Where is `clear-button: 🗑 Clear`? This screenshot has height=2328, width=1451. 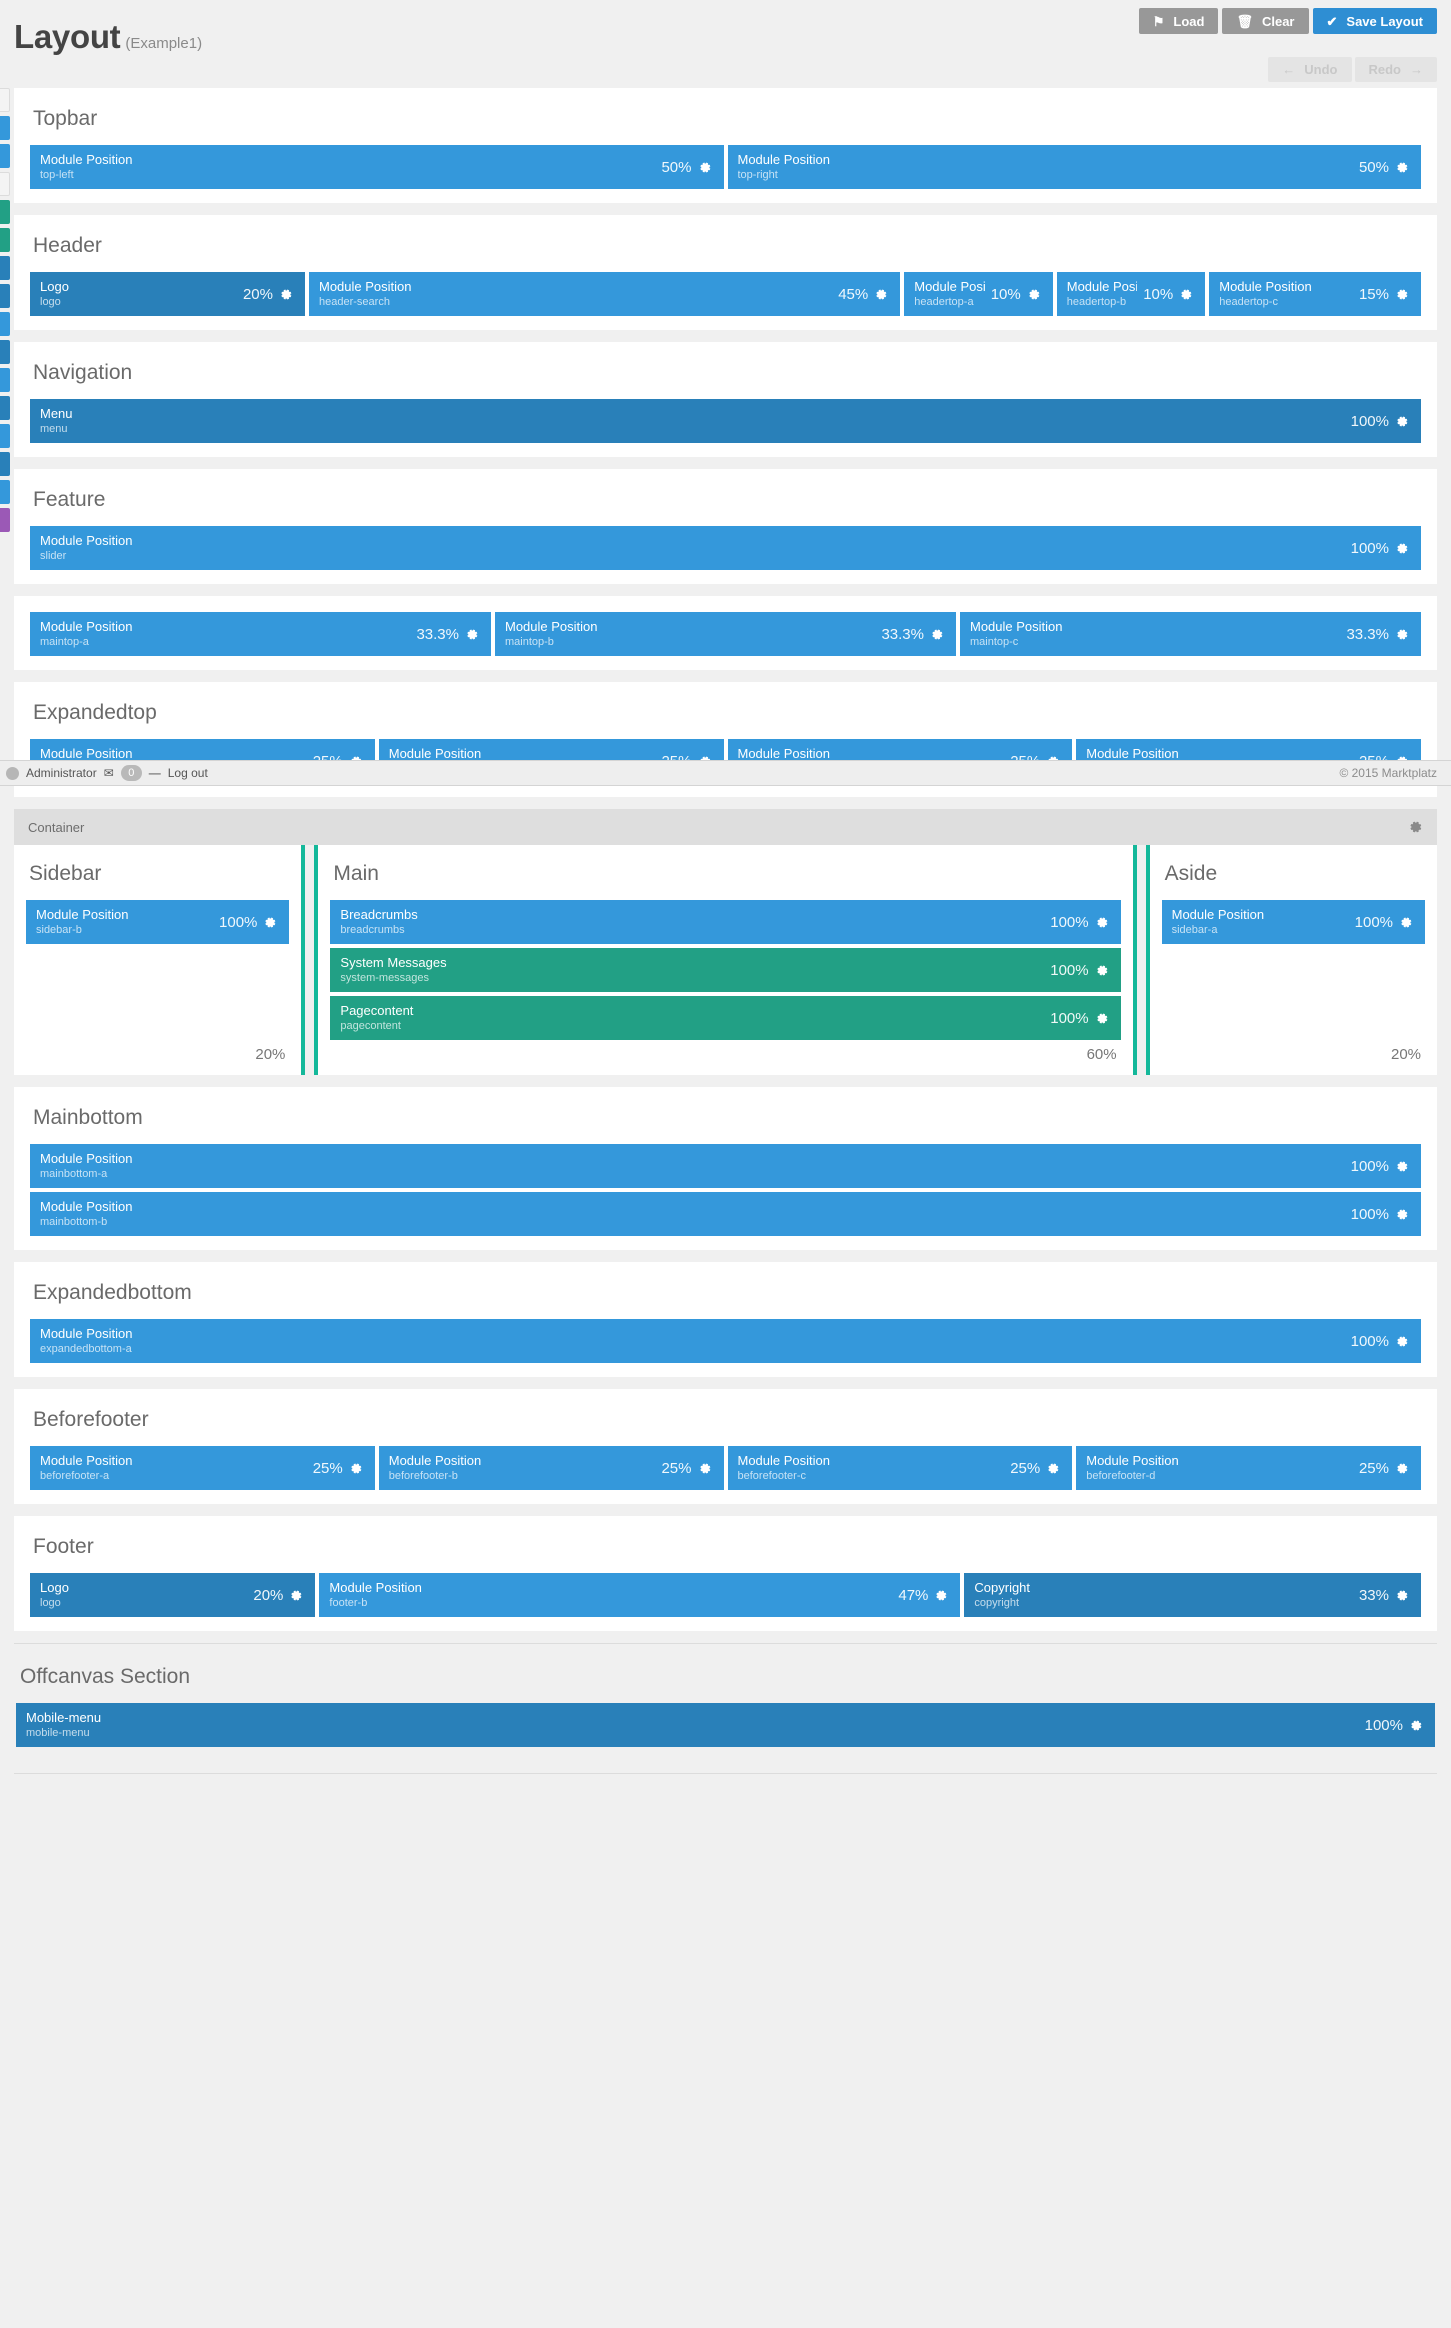 clear-button: 🗑 Clear is located at coordinates (1265, 21).